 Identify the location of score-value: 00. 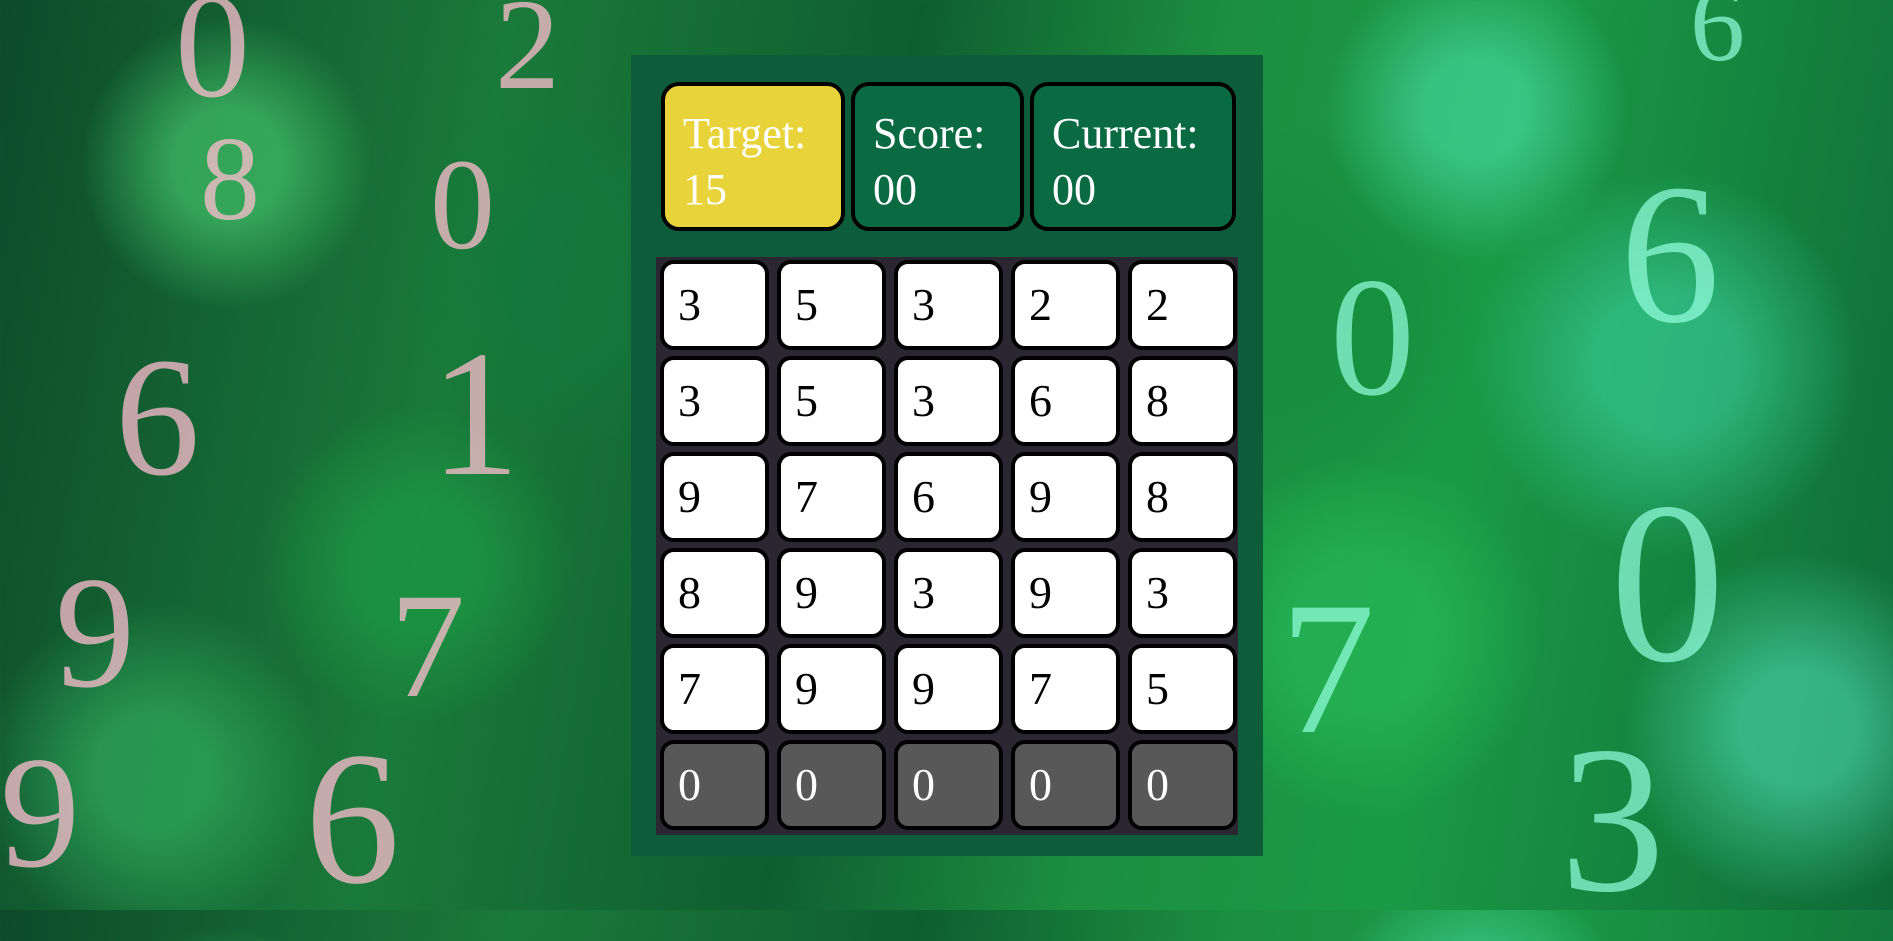
(895, 189).